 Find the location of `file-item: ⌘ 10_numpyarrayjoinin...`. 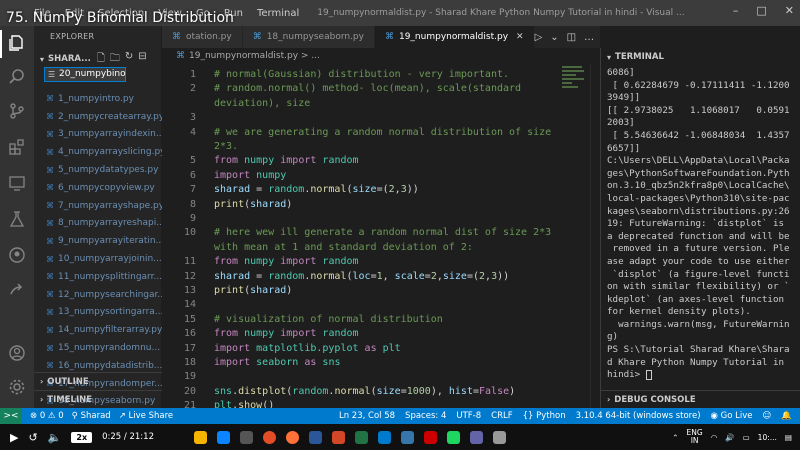

file-item: ⌘ 10_numpyarrayjoinin... is located at coordinates (98, 259).